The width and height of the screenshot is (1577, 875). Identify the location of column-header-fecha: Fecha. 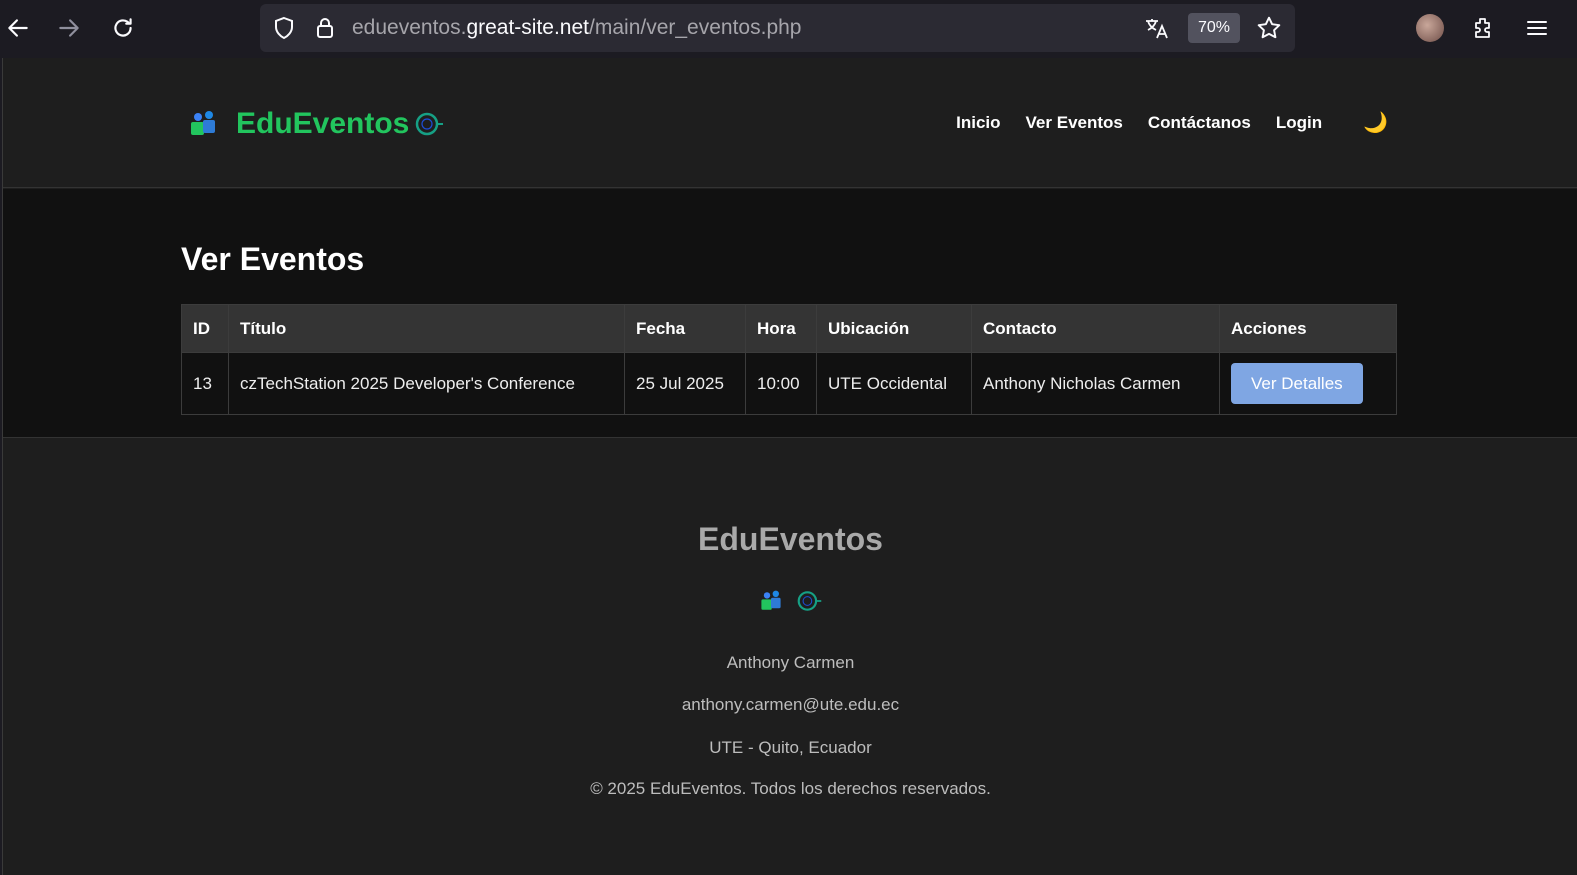
(685, 328).